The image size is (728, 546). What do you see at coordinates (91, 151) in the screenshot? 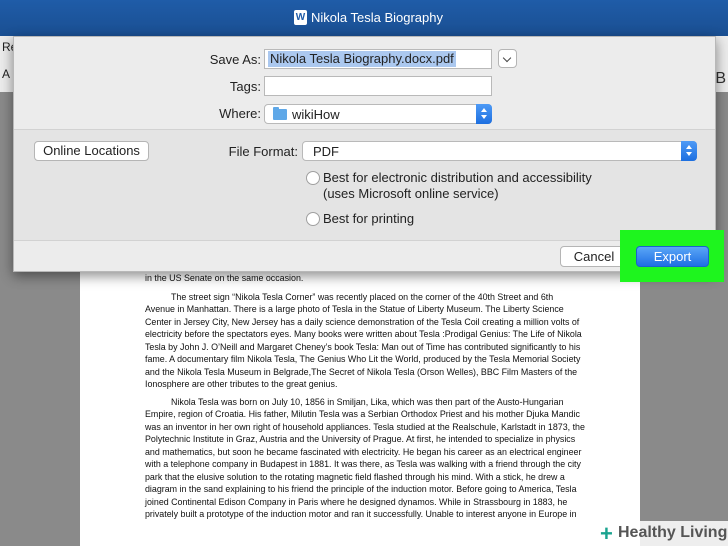
I see `online-locations-button: Online Locations` at bounding box center [91, 151].